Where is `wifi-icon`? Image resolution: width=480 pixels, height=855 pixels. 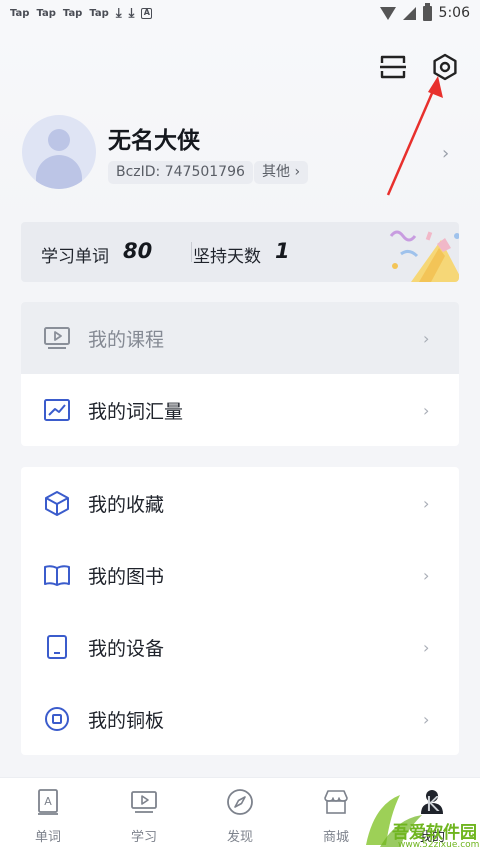 wifi-icon is located at coordinates (387, 13).